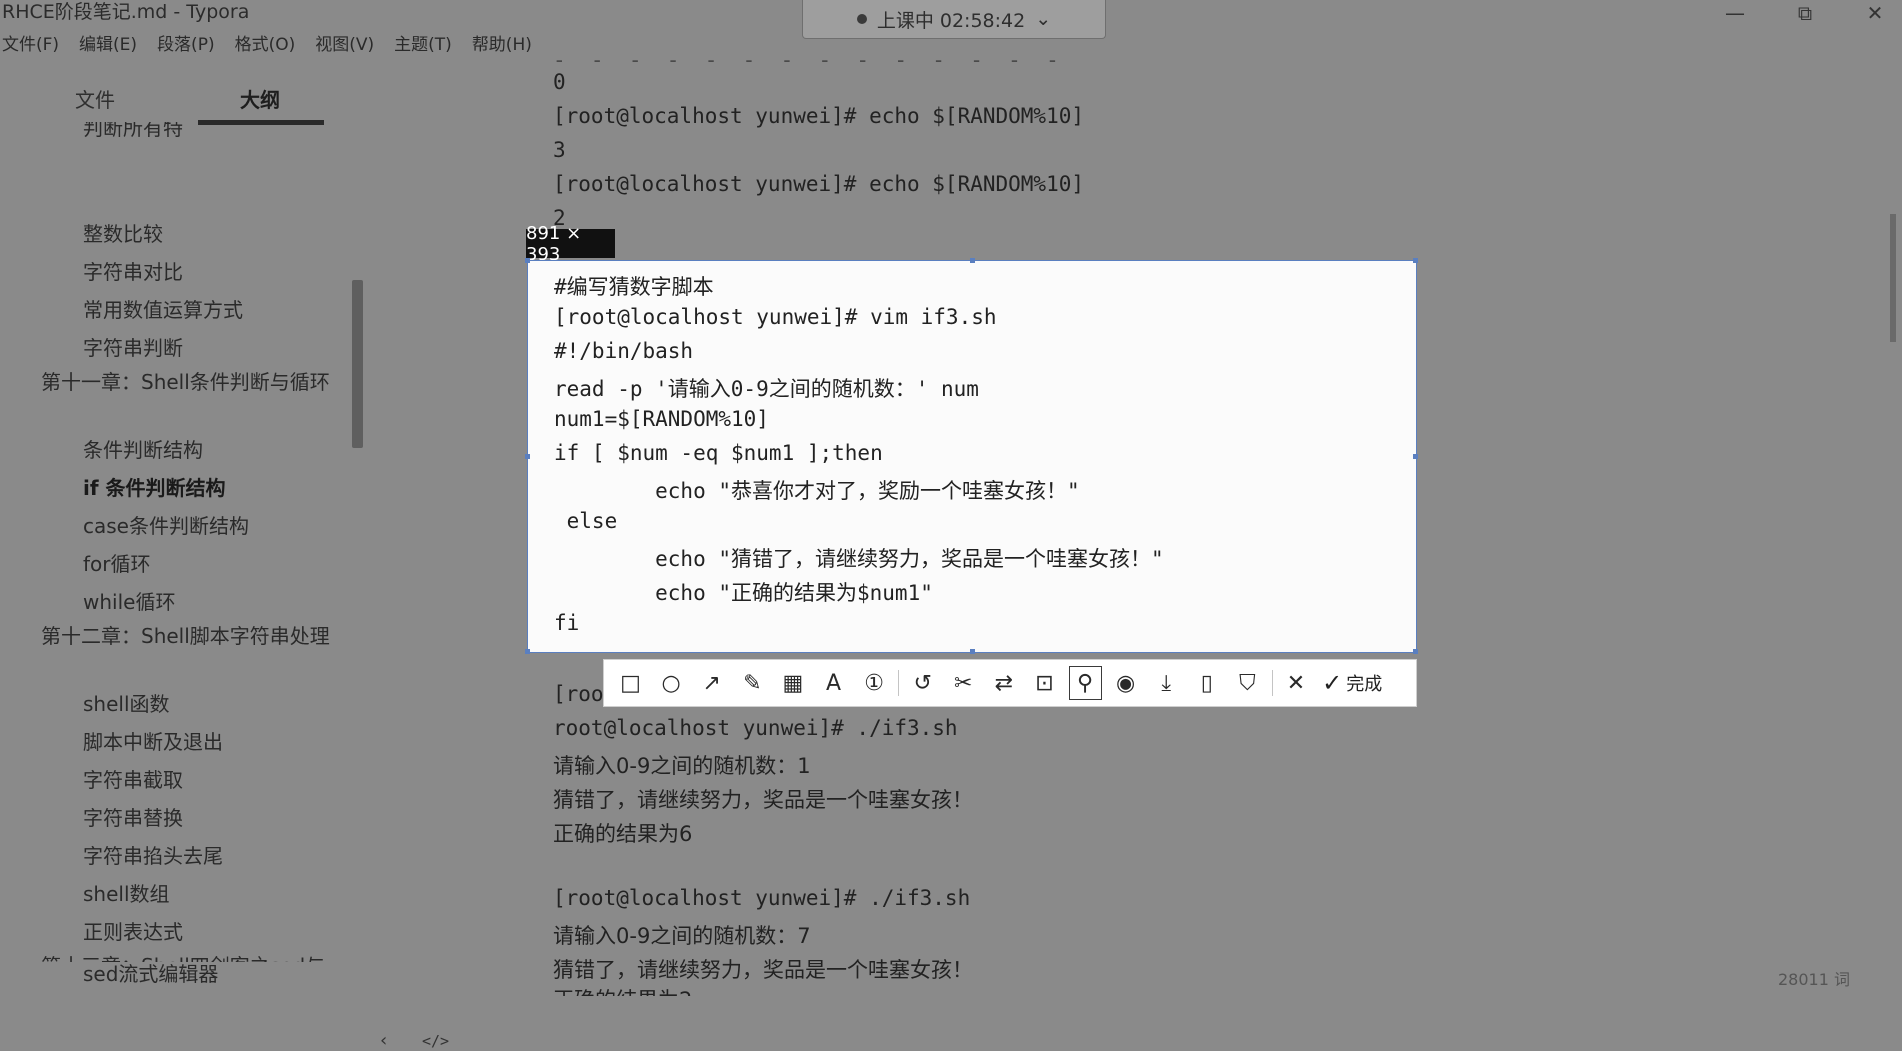  What do you see at coordinates (1044, 683) in the screenshot?
I see `ocr-icon: ⊡` at bounding box center [1044, 683].